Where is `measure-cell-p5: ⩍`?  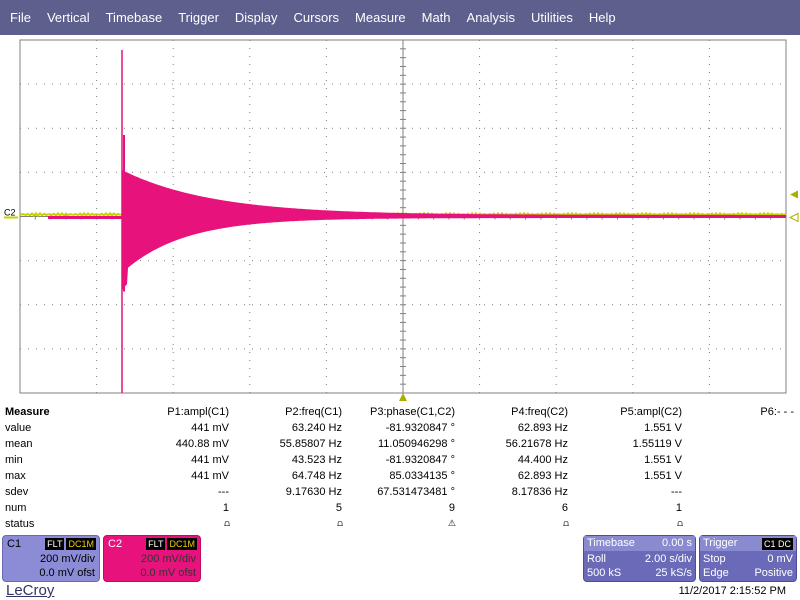
measure-cell-p5: ⩍ is located at coordinates (680, 523).